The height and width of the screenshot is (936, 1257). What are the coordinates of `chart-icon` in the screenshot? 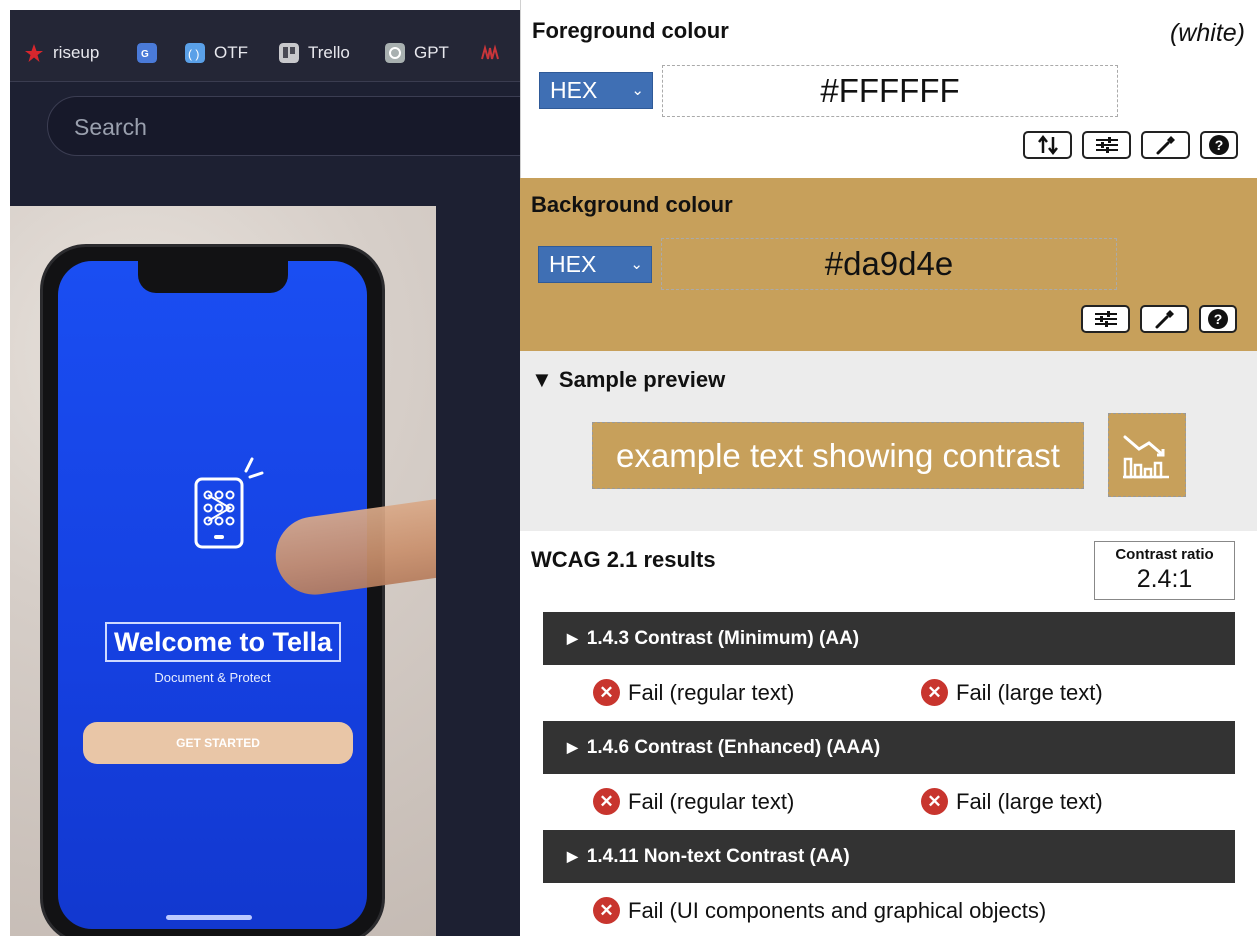 It's located at (1146, 457).